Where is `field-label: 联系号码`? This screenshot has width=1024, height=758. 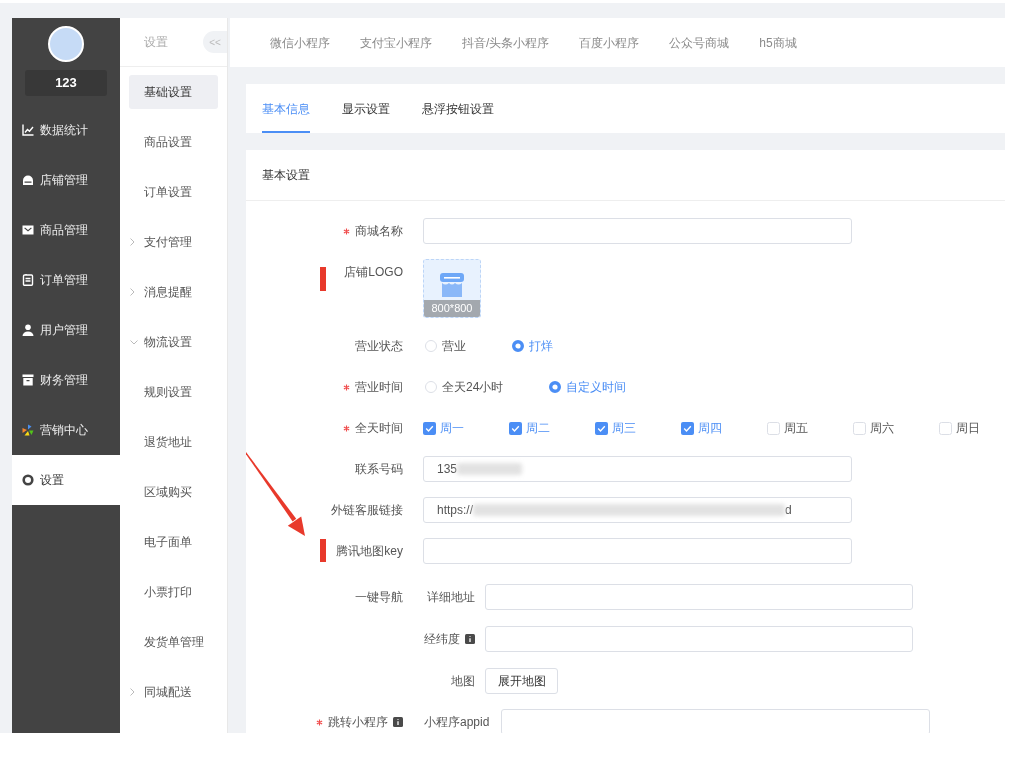
field-label: 联系号码 is located at coordinates (379, 469).